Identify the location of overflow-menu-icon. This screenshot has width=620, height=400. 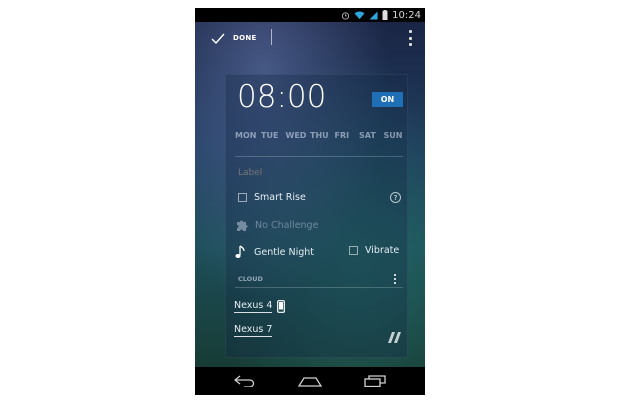
(410, 38).